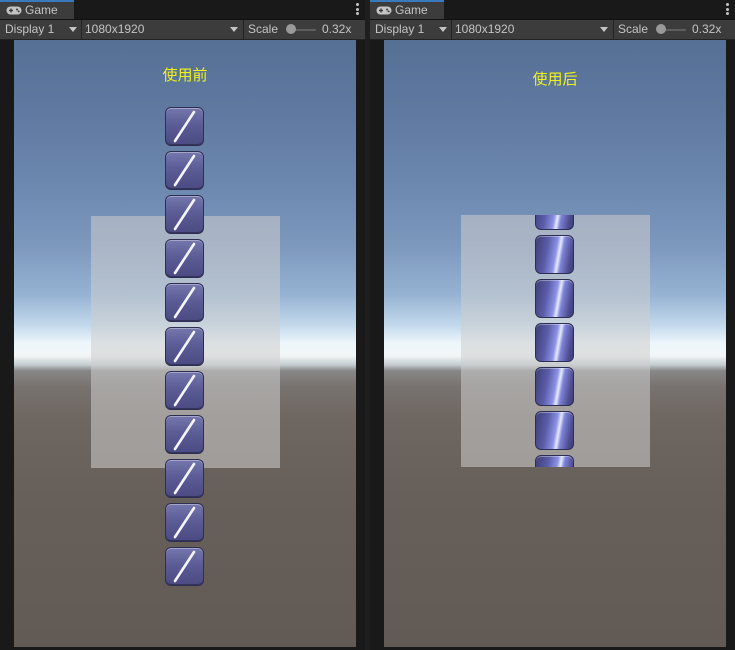 The height and width of the screenshot is (650, 735). Describe the element at coordinates (555, 79) in the screenshot. I see `heading-after: 使用后` at that location.